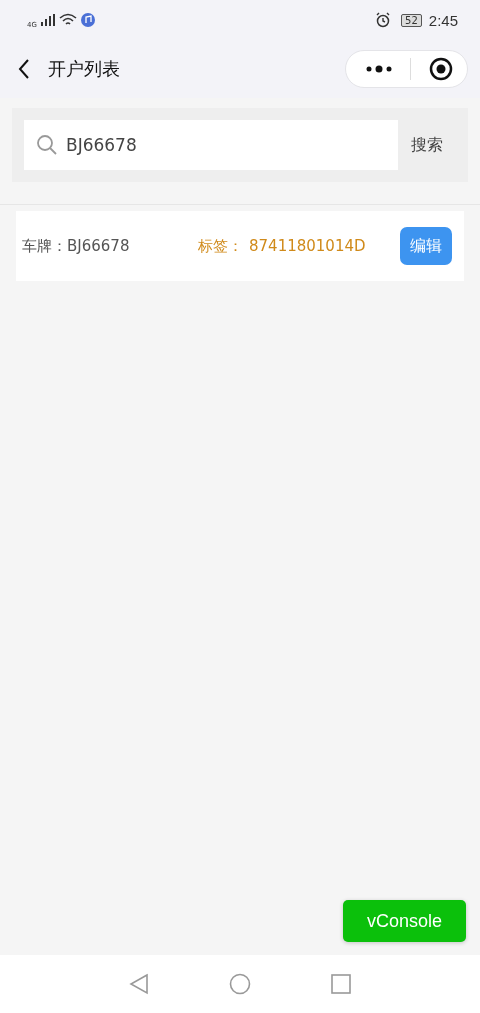 The height and width of the screenshot is (1013, 480). I want to click on tag-number: 87411801014D, so click(308, 246).